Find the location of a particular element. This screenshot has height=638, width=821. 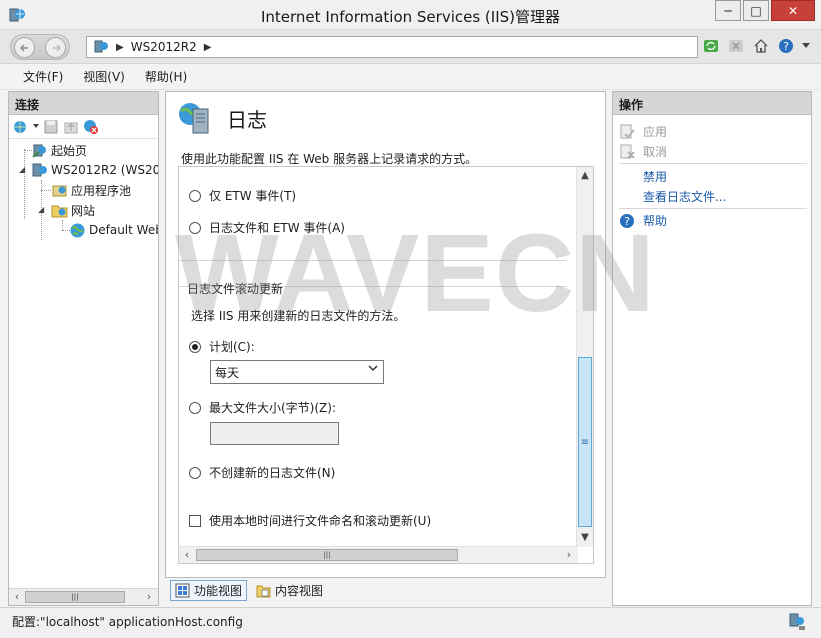

refresh-icon is located at coordinates (711, 46).